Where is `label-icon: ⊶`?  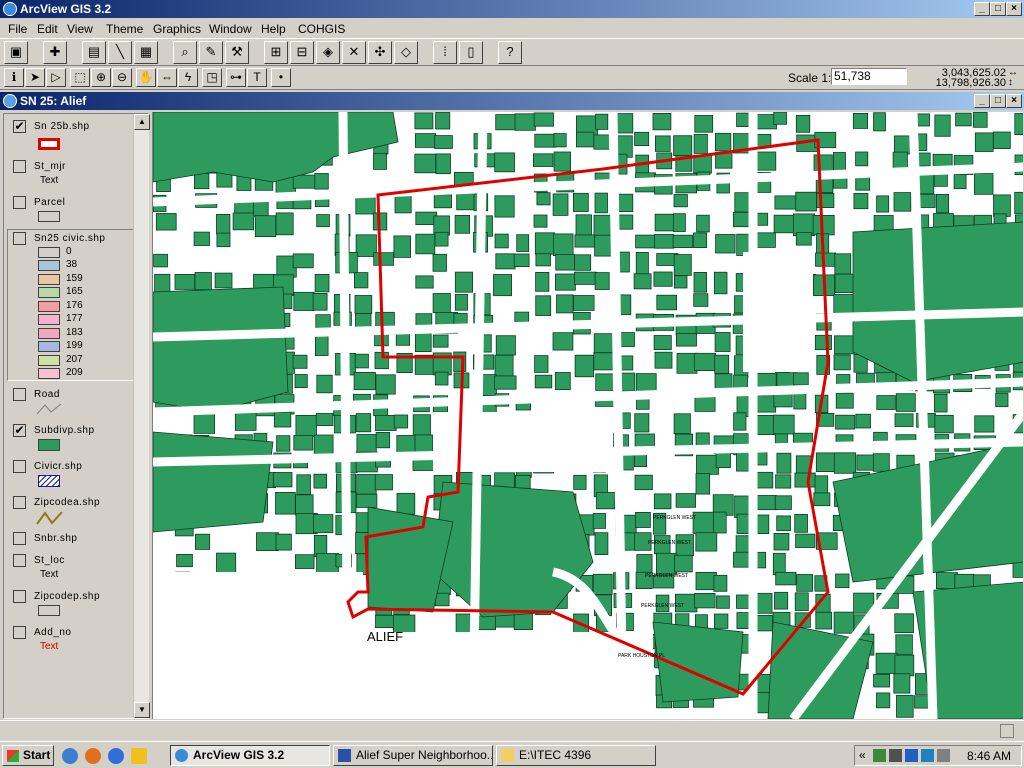
label-icon: ⊶ is located at coordinates (236, 77).